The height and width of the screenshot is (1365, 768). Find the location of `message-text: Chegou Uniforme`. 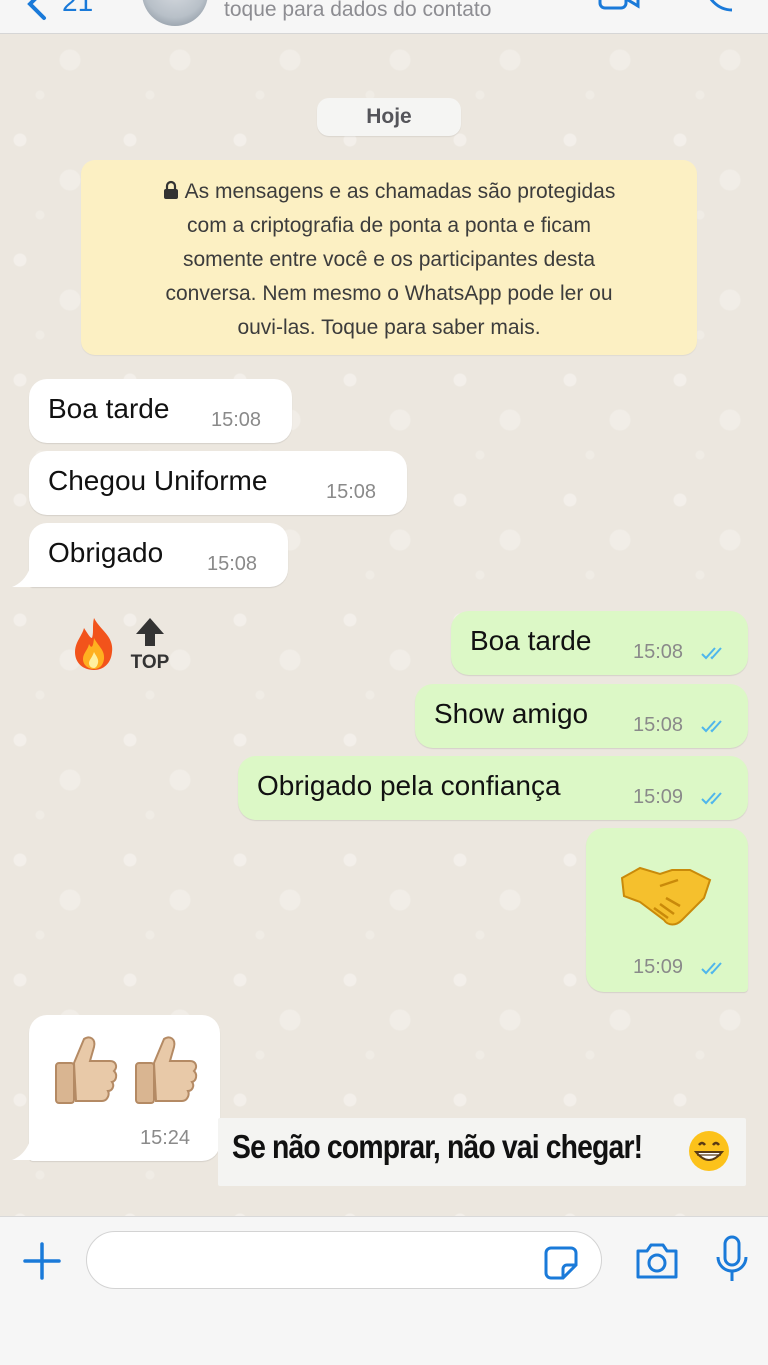

message-text: Chegou Uniforme is located at coordinates (158, 480).